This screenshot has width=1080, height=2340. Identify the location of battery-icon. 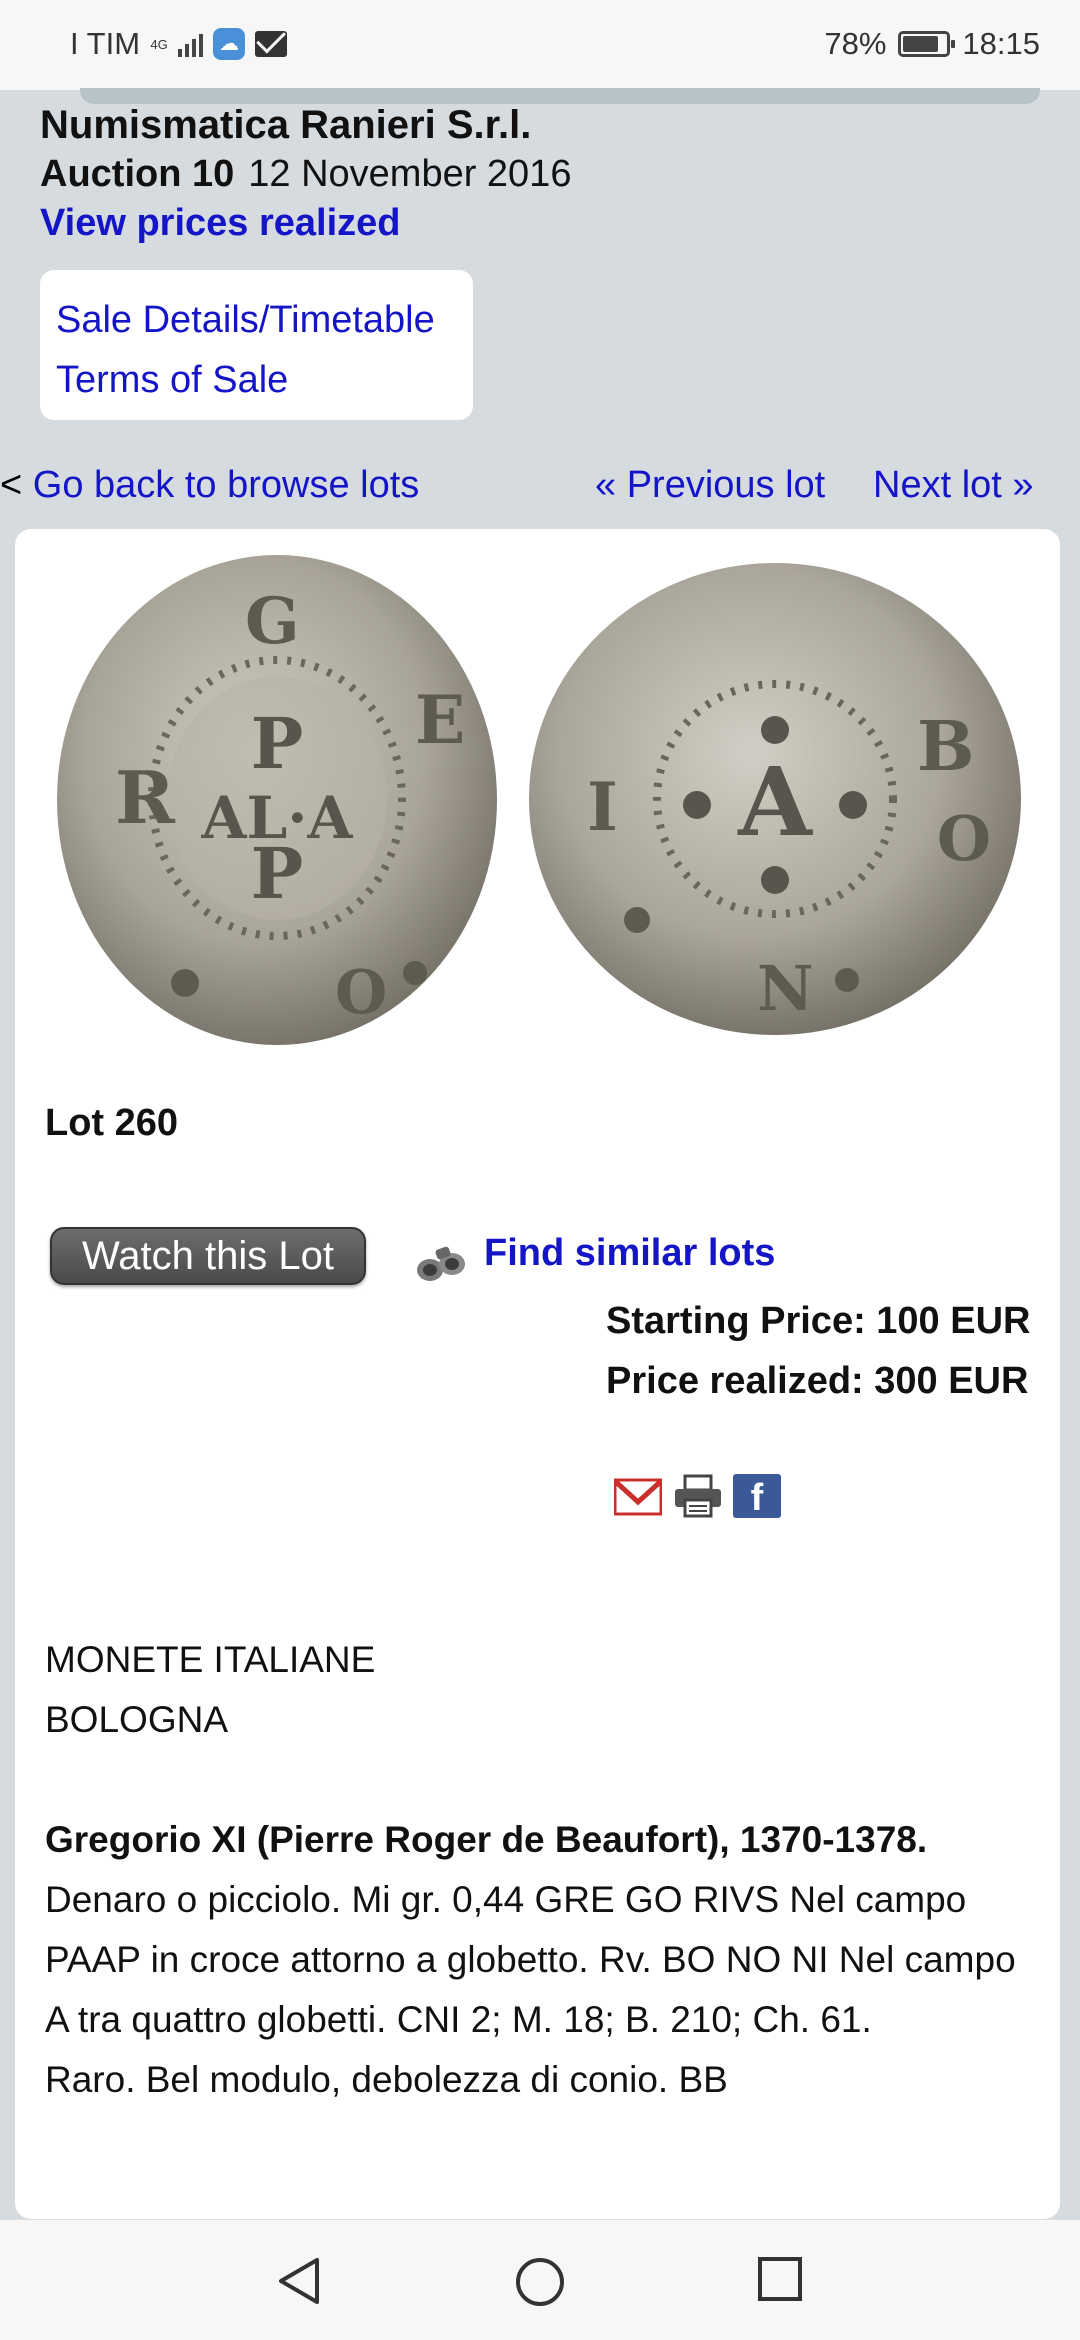
(927, 44).